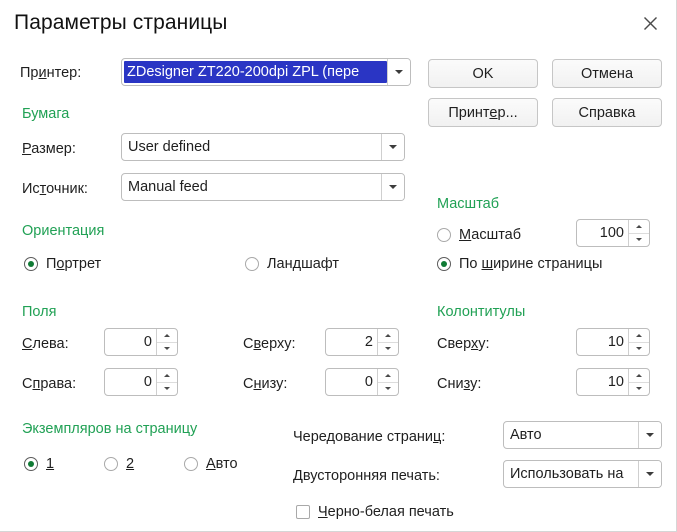 This screenshot has height=532, width=677. What do you see at coordinates (303, 264) in the screenshot?
I see `radio-label: Ландшафт` at bounding box center [303, 264].